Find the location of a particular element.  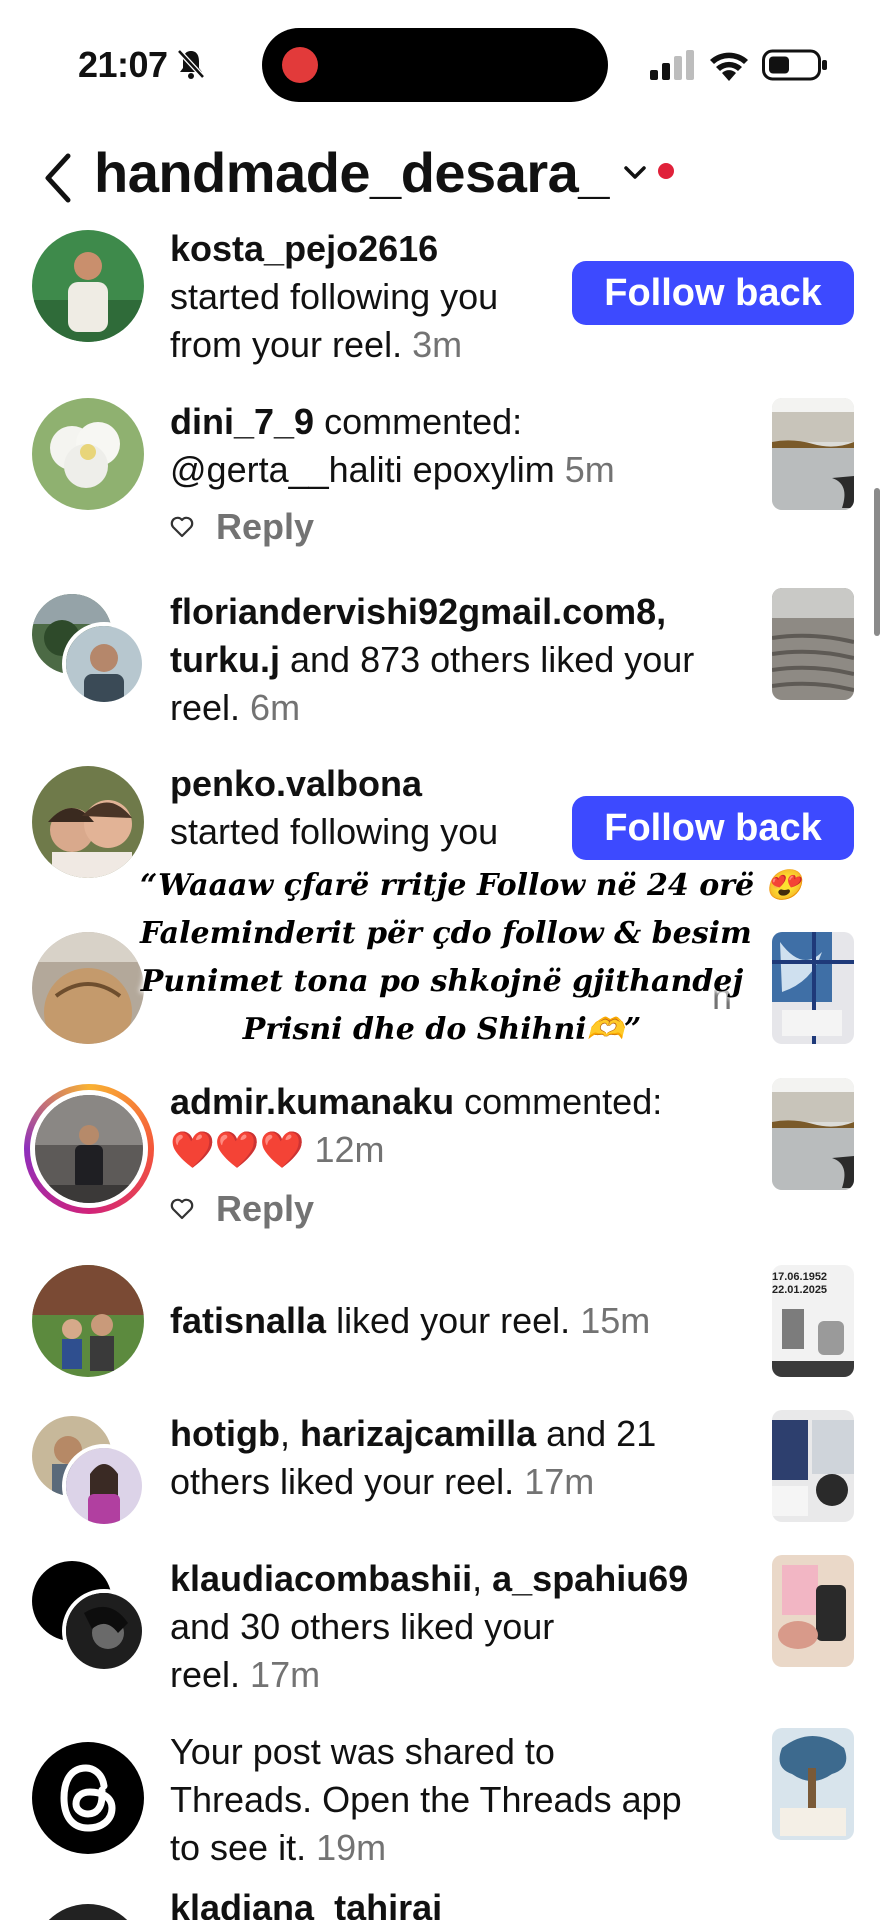

username: turku.j is located at coordinates (225, 659).